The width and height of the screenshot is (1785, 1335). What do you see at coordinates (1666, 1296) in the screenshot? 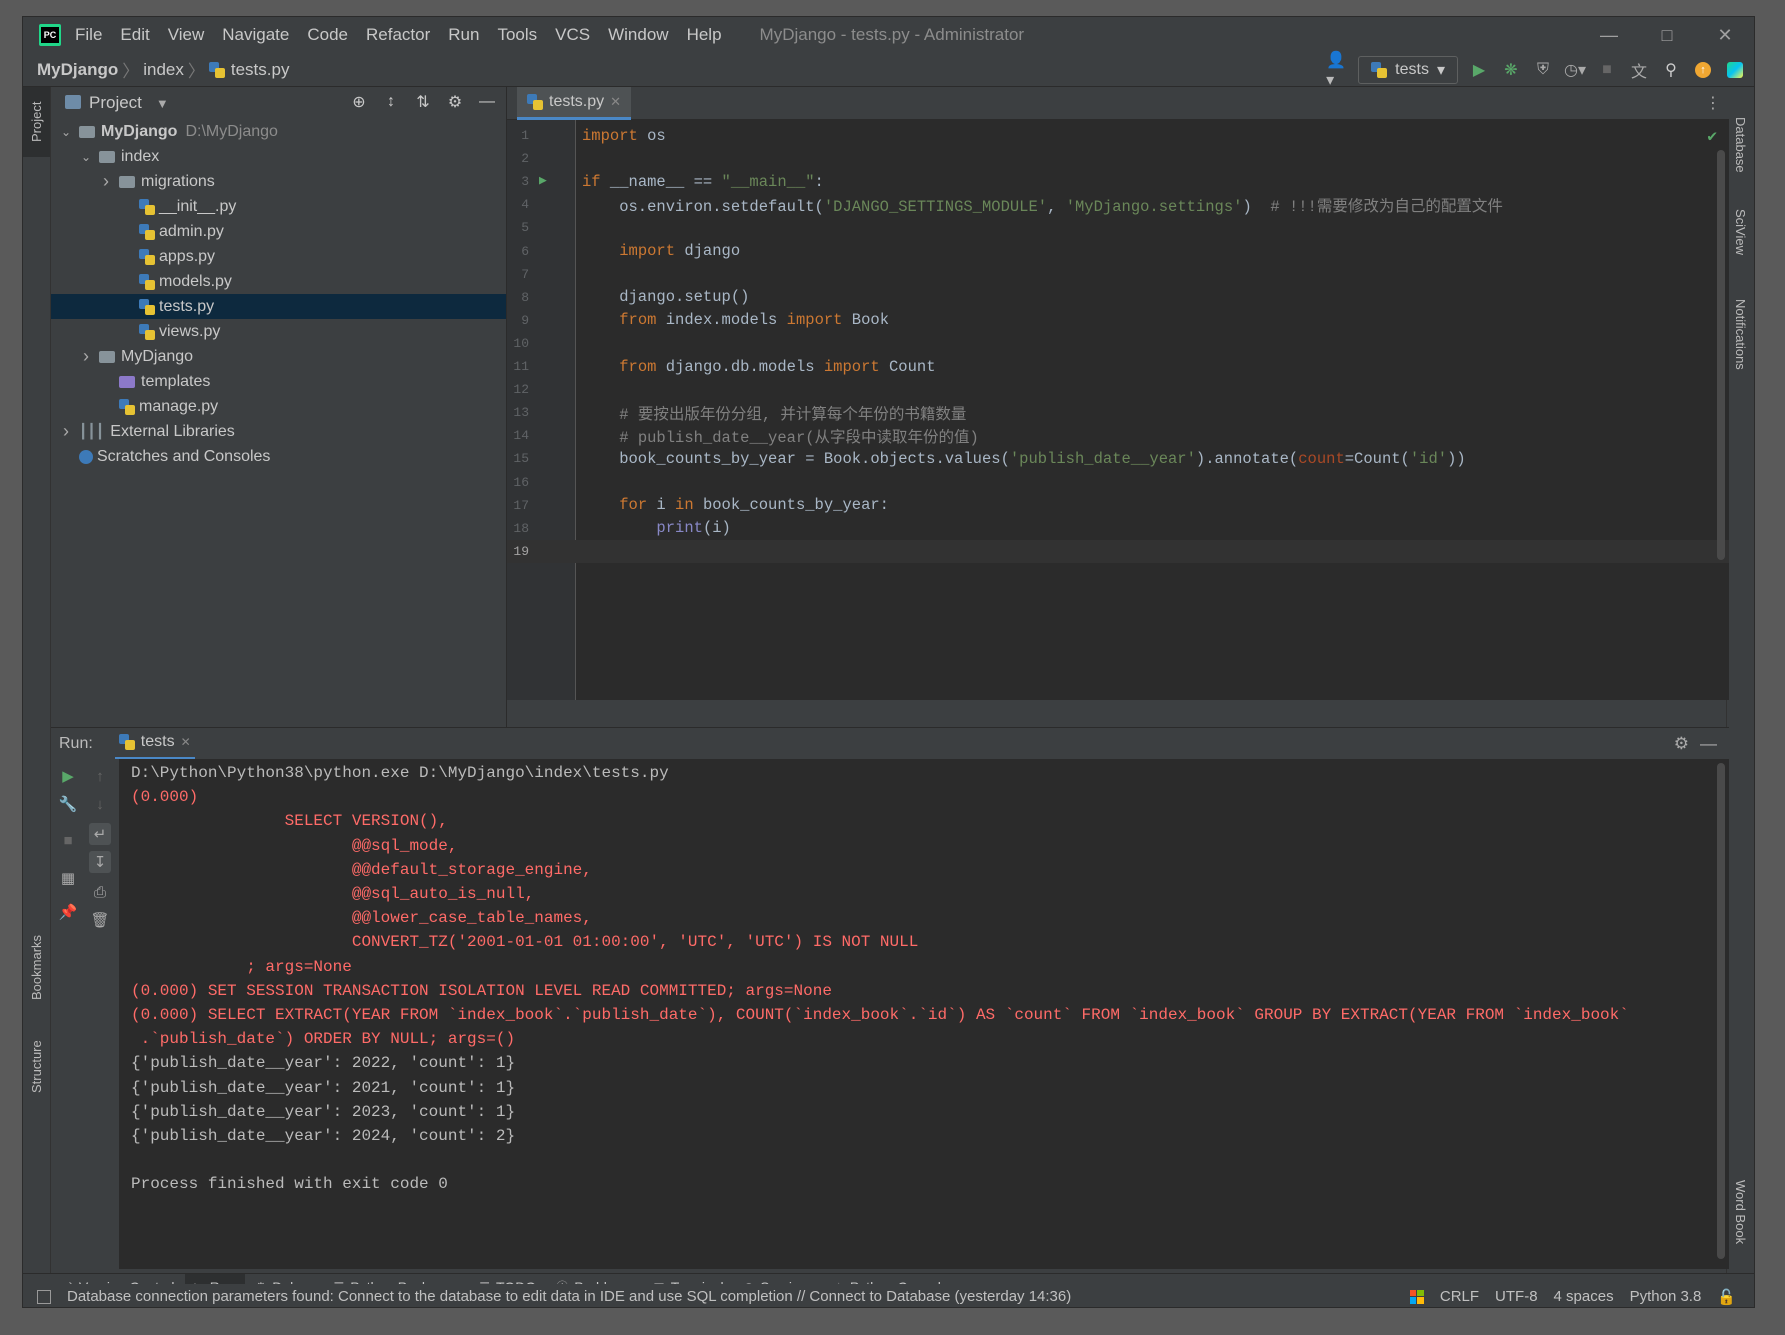
I see `python-interpreter: Python 3.8` at bounding box center [1666, 1296].